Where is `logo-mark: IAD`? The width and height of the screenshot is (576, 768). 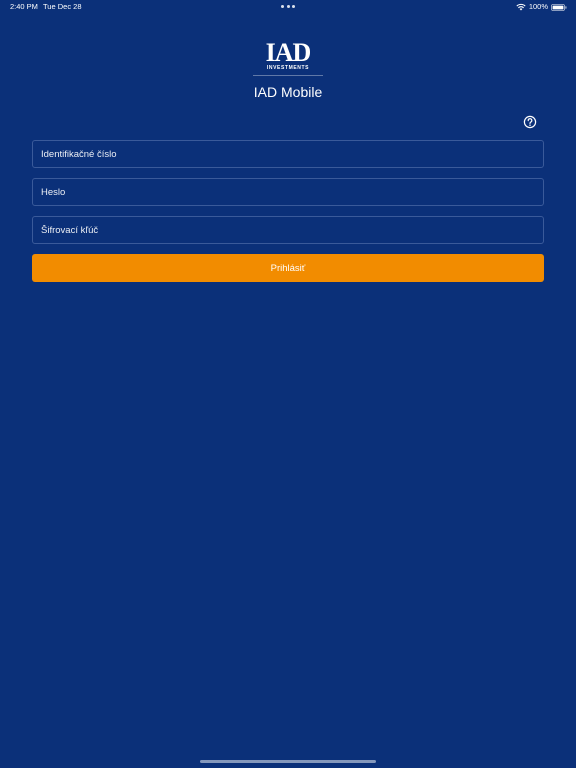
logo-mark: IAD is located at coordinates (288, 52).